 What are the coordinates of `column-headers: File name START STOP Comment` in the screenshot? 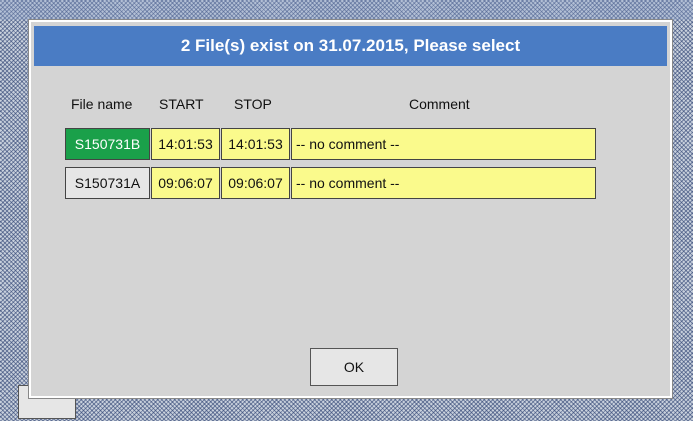 It's located at (350, 105).